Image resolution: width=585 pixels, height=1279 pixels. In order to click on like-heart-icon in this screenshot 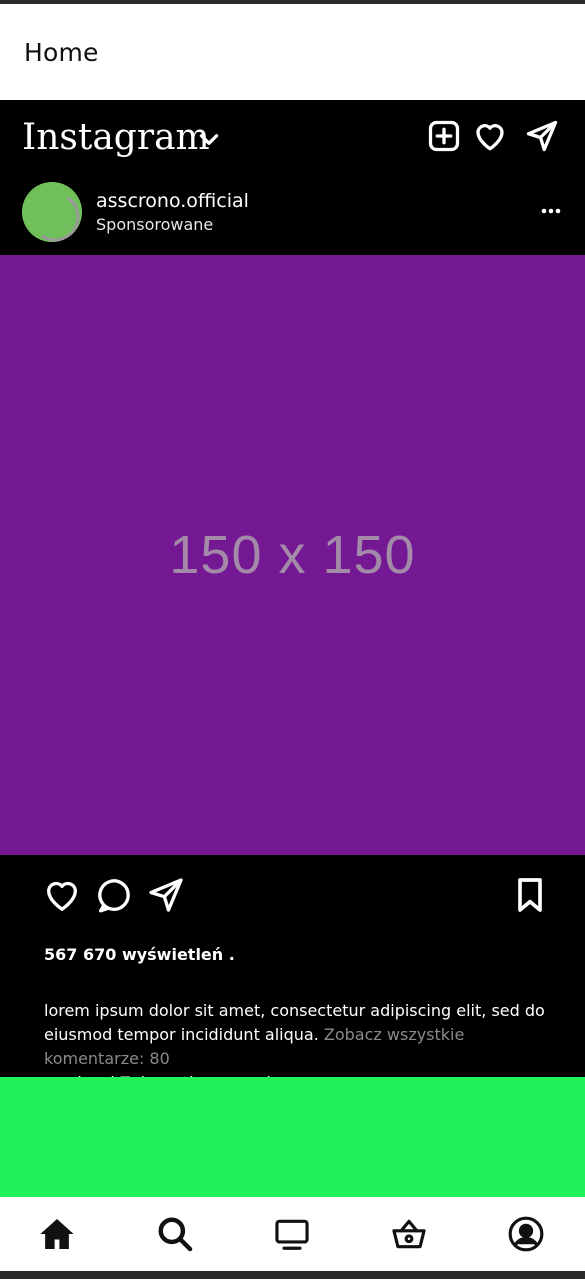, I will do `click(62, 895)`.